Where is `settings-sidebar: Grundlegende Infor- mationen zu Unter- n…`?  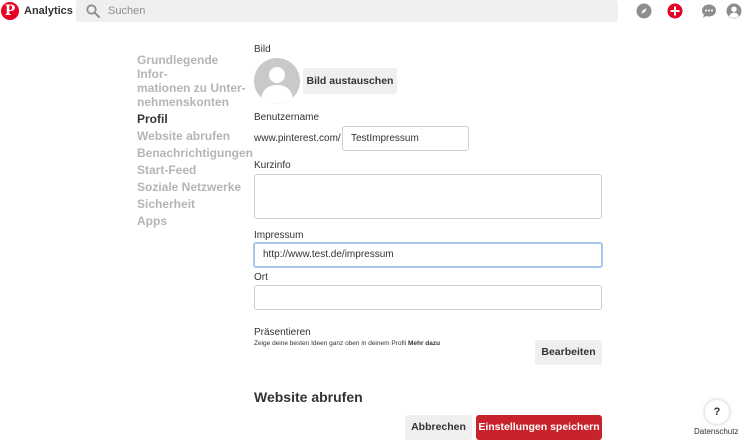
settings-sidebar: Grundlegende Infor- mationen zu Unter- n… is located at coordinates (195, 142).